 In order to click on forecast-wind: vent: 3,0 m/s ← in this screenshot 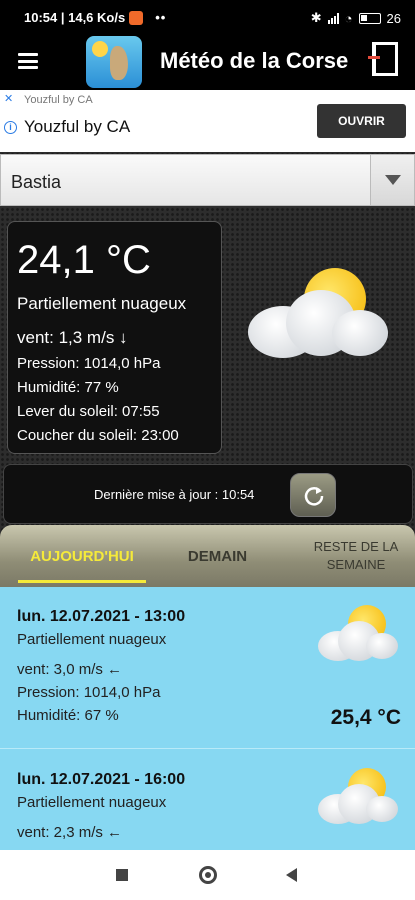, I will do `click(70, 669)`.